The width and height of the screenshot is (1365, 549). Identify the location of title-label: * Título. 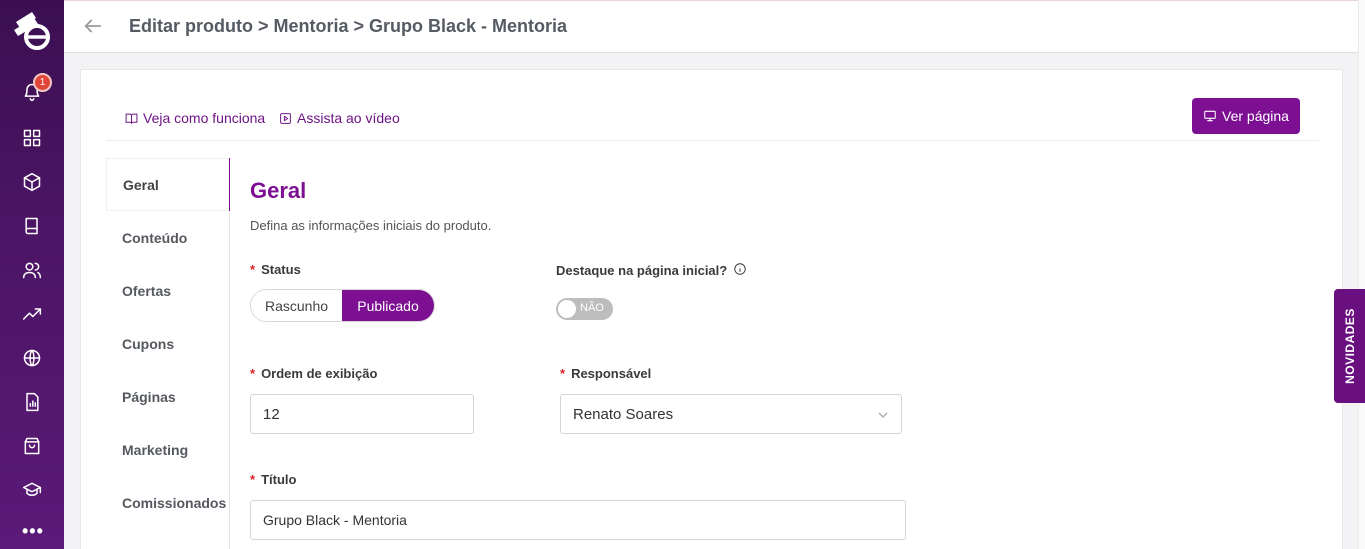
(273, 479).